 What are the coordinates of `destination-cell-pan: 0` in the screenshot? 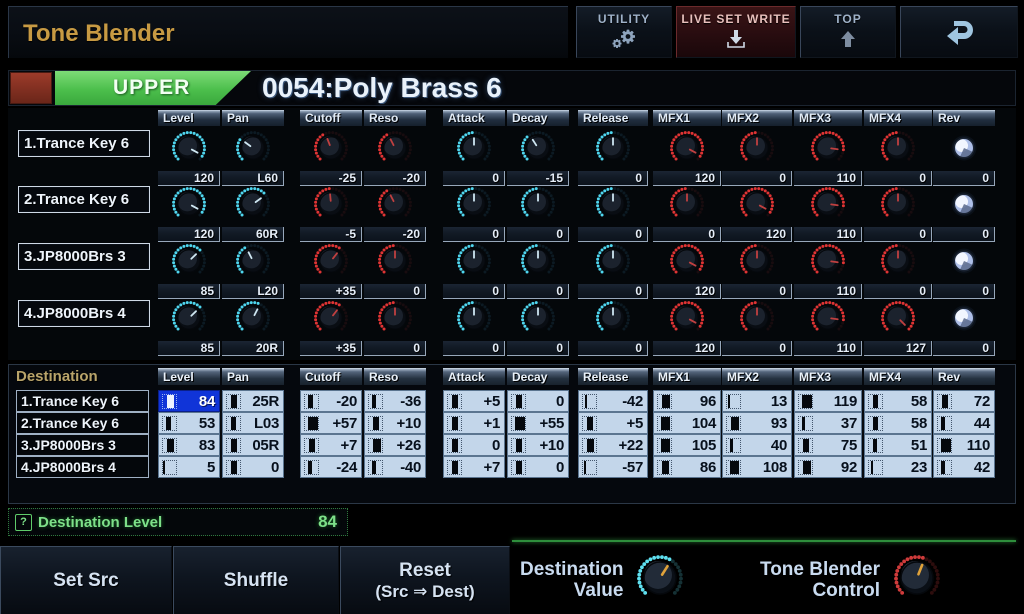 It's located at (253, 467).